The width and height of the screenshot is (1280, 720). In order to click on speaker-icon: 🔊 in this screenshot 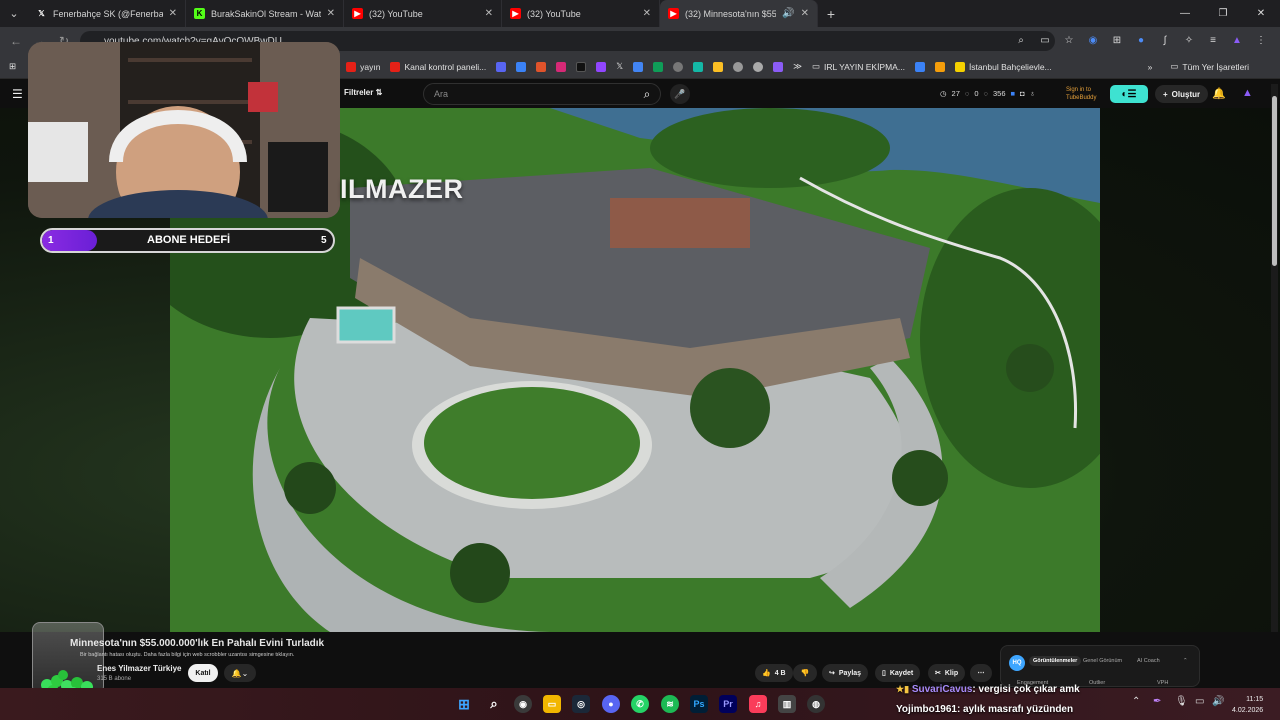, I will do `click(788, 13)`.